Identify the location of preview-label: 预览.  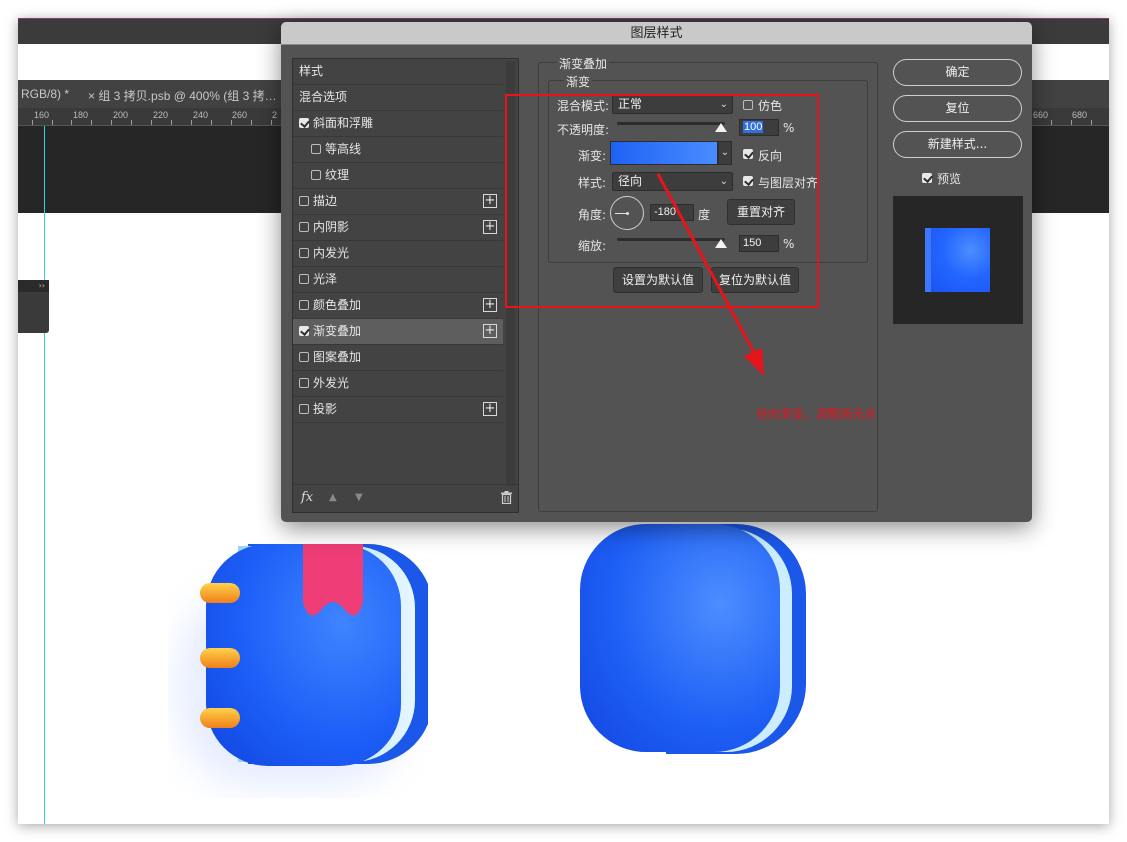
(949, 179).